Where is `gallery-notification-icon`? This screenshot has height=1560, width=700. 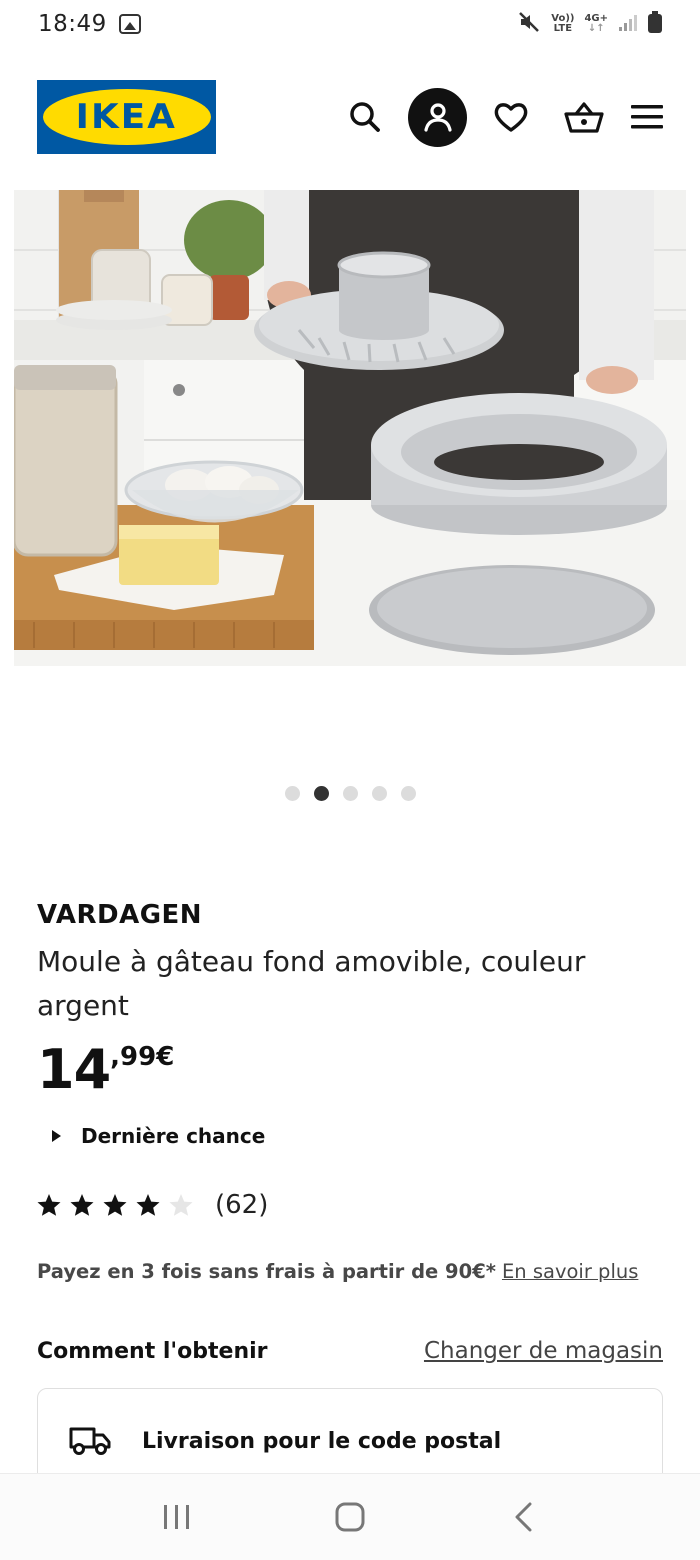 gallery-notification-icon is located at coordinates (129, 24).